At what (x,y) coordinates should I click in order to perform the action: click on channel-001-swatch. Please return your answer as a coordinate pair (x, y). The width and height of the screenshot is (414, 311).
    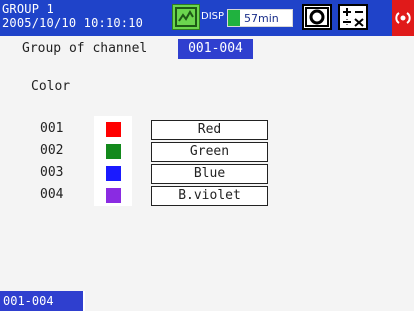
    Looking at the image, I should click on (113, 129).